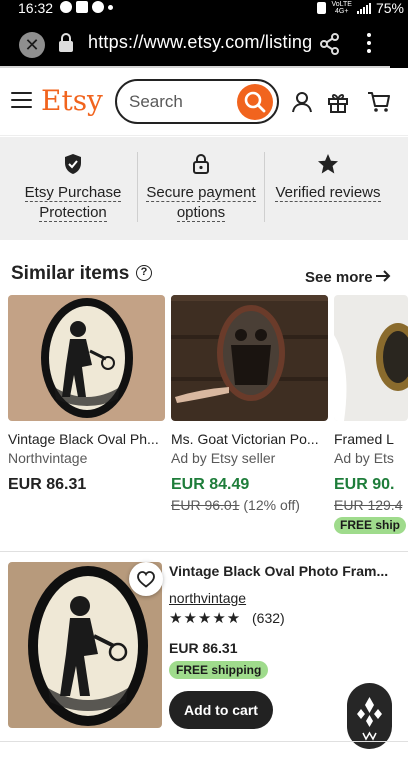 The image size is (408, 768). I want to click on floating-app-button, so click(369, 716).